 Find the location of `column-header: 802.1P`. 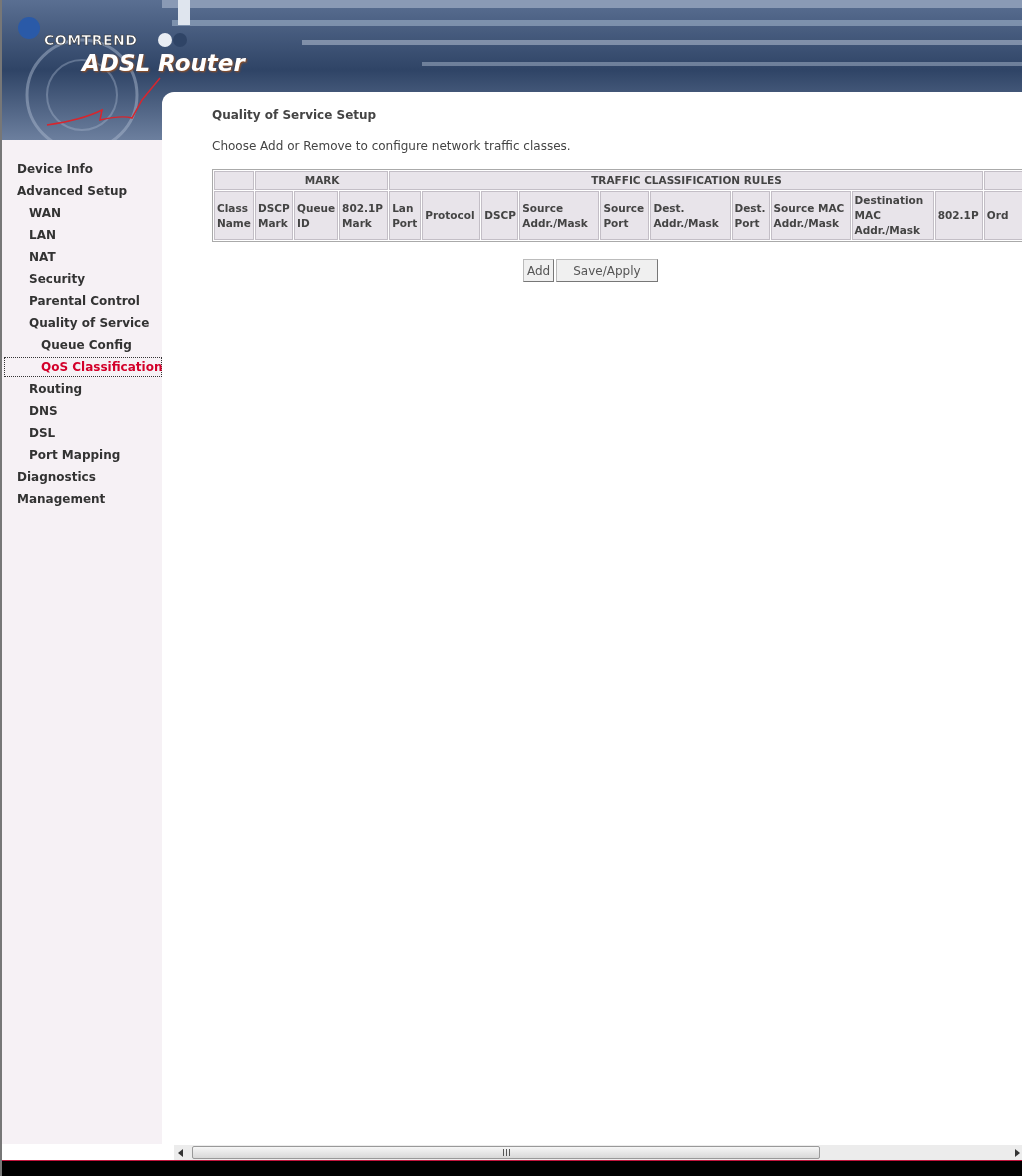

column-header: 802.1P is located at coordinates (958, 215).